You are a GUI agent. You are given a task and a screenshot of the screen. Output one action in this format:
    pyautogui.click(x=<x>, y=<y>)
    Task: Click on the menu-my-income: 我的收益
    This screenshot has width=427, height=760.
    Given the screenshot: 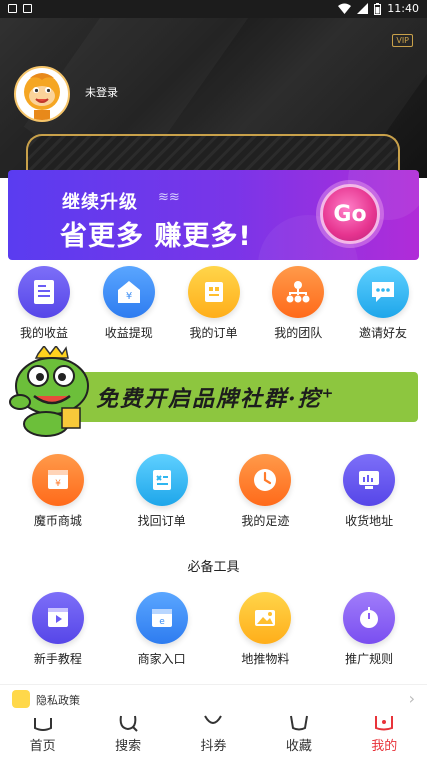 What is the action you would take?
    pyautogui.click(x=44, y=304)
    